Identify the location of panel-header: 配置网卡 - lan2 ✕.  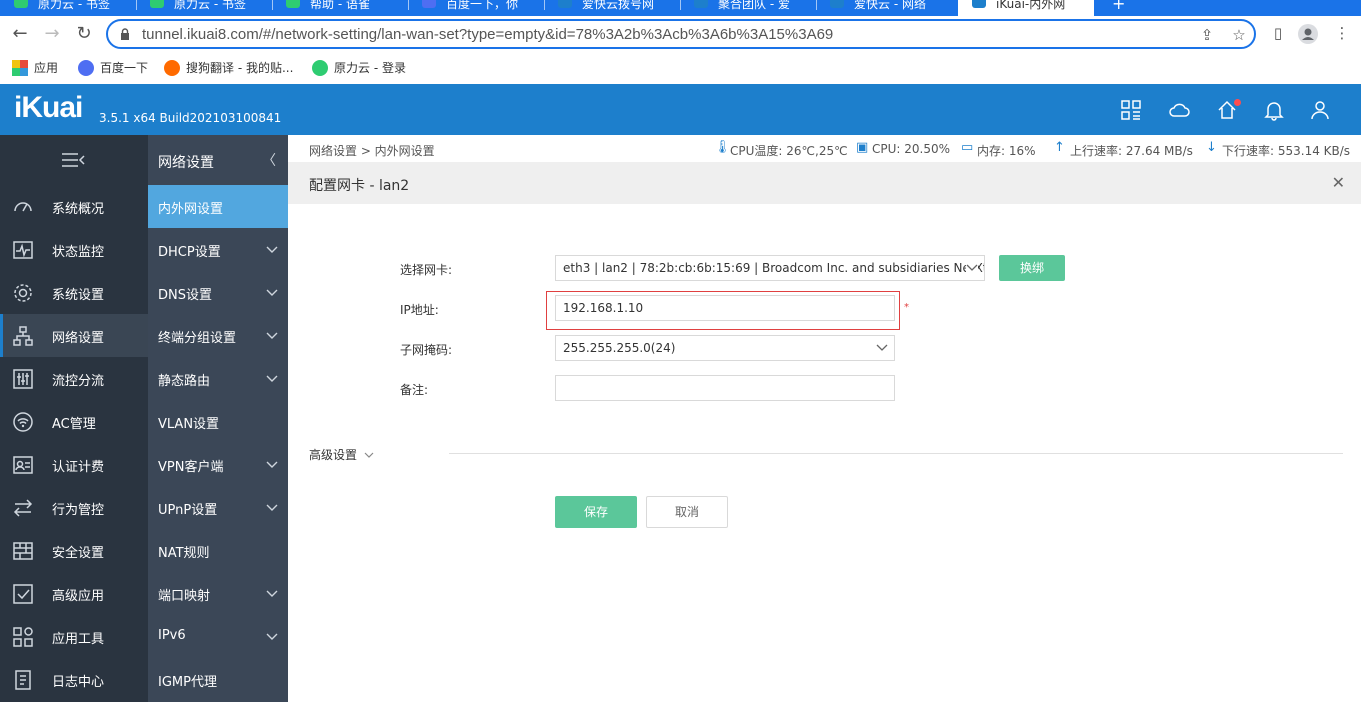
(824, 183).